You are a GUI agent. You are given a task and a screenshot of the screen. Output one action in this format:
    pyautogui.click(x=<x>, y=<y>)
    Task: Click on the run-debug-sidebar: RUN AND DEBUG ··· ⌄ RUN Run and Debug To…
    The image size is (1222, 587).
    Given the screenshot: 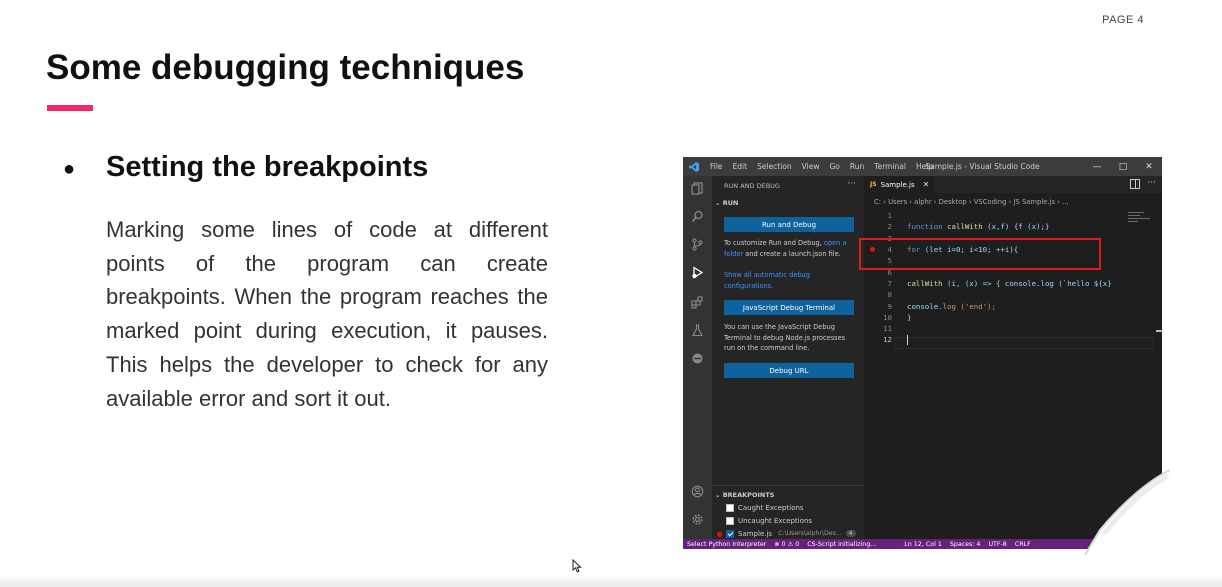 What is the action you would take?
    pyautogui.click(x=788, y=357)
    